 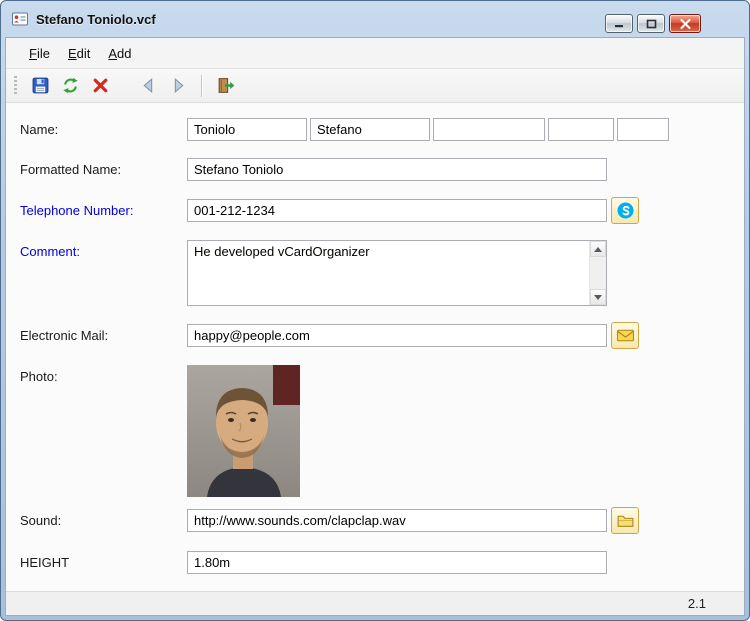 I want to click on status-bar: 2.1, so click(x=375, y=603).